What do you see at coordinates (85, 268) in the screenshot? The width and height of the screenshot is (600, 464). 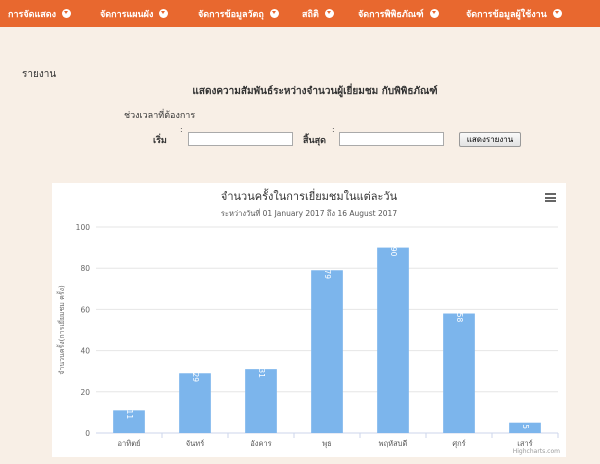 I see `y-tick-label: 80` at bounding box center [85, 268].